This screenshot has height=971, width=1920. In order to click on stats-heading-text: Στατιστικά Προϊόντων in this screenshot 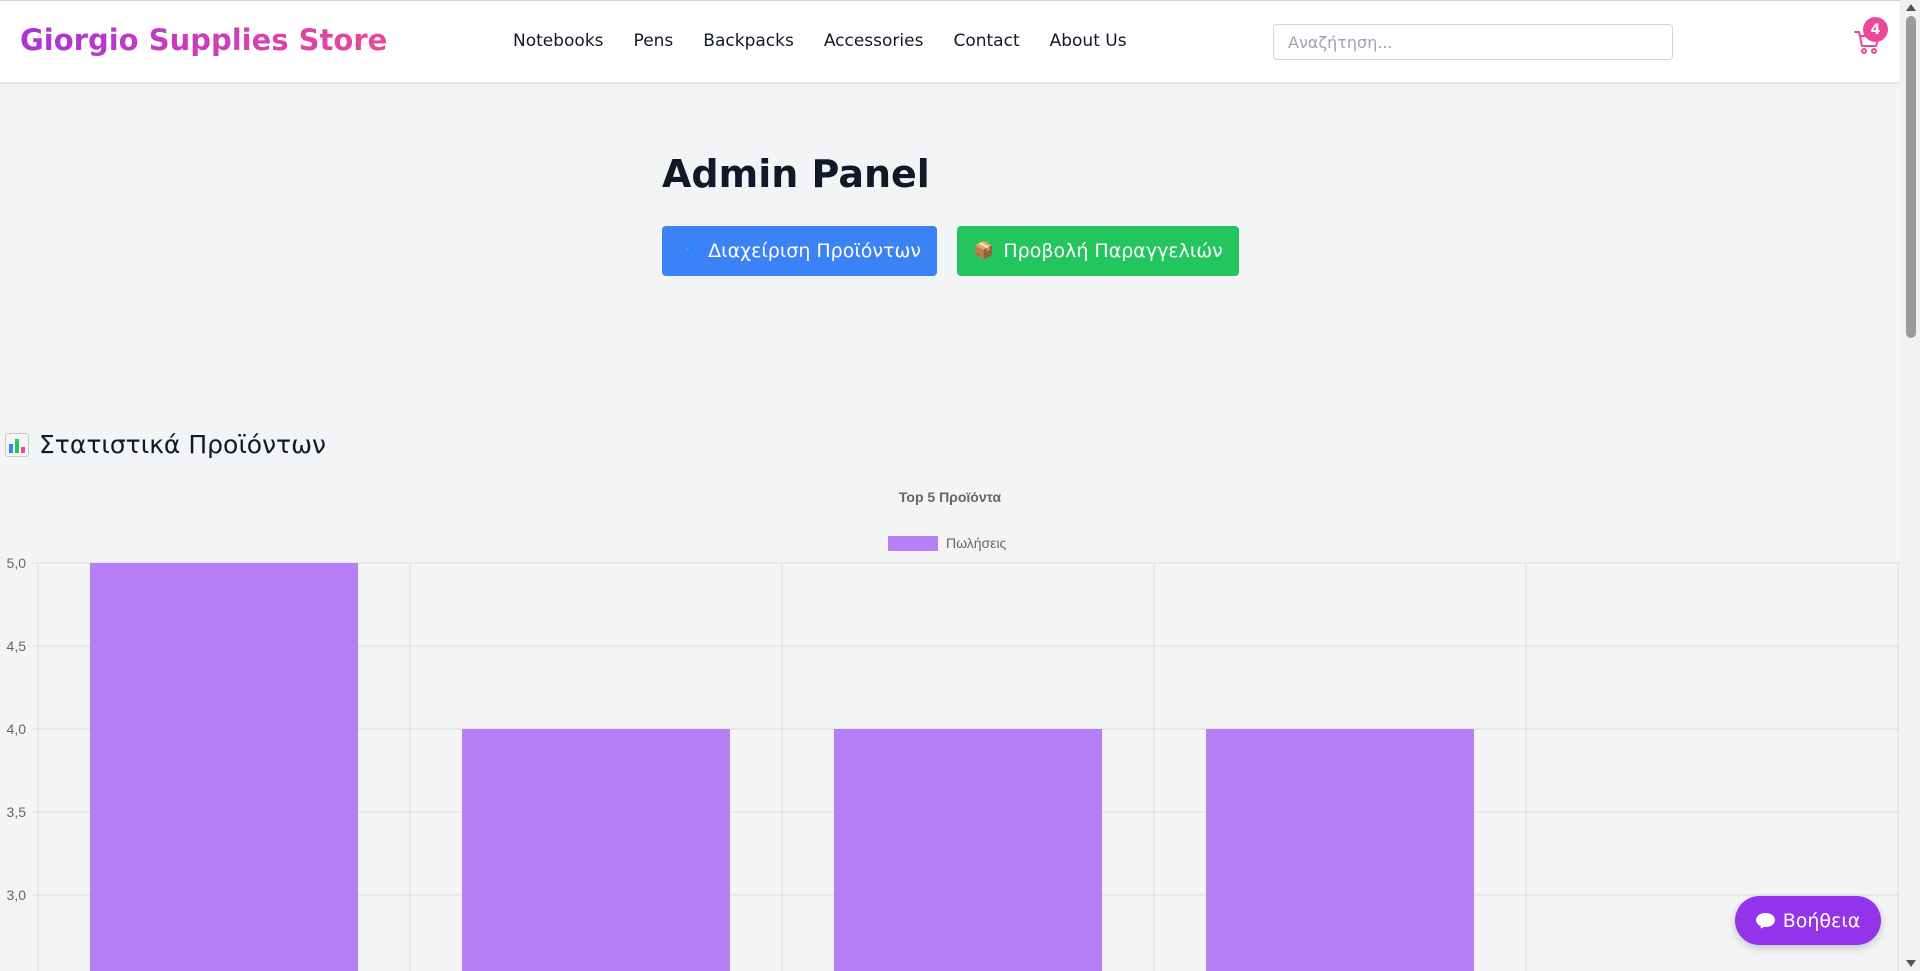, I will do `click(182, 444)`.